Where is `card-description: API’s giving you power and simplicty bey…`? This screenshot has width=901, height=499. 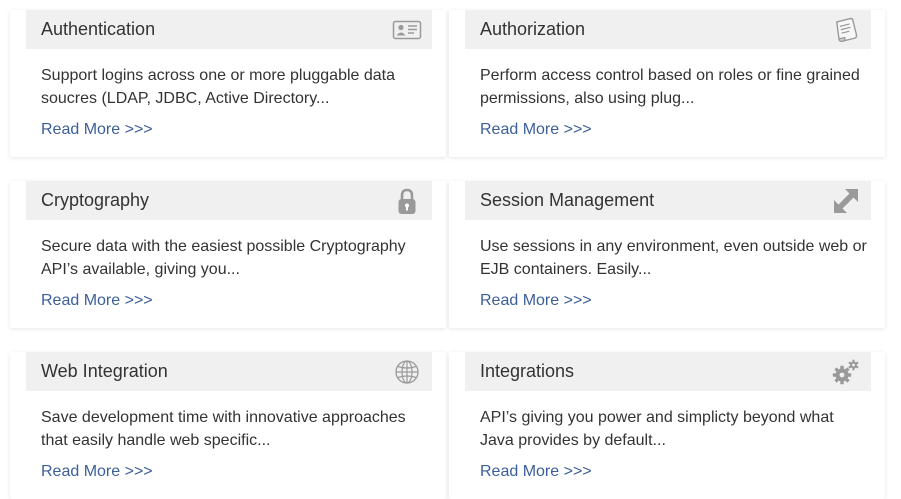 card-description: API’s giving you power and simplicty bey… is located at coordinates (657, 429).